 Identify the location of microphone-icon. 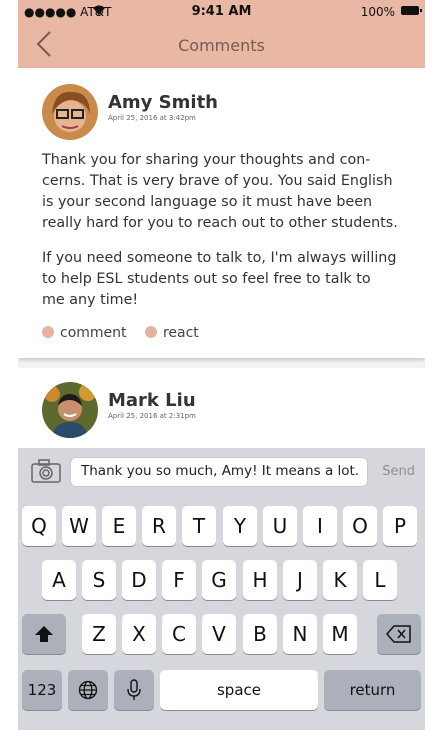
(134, 689).